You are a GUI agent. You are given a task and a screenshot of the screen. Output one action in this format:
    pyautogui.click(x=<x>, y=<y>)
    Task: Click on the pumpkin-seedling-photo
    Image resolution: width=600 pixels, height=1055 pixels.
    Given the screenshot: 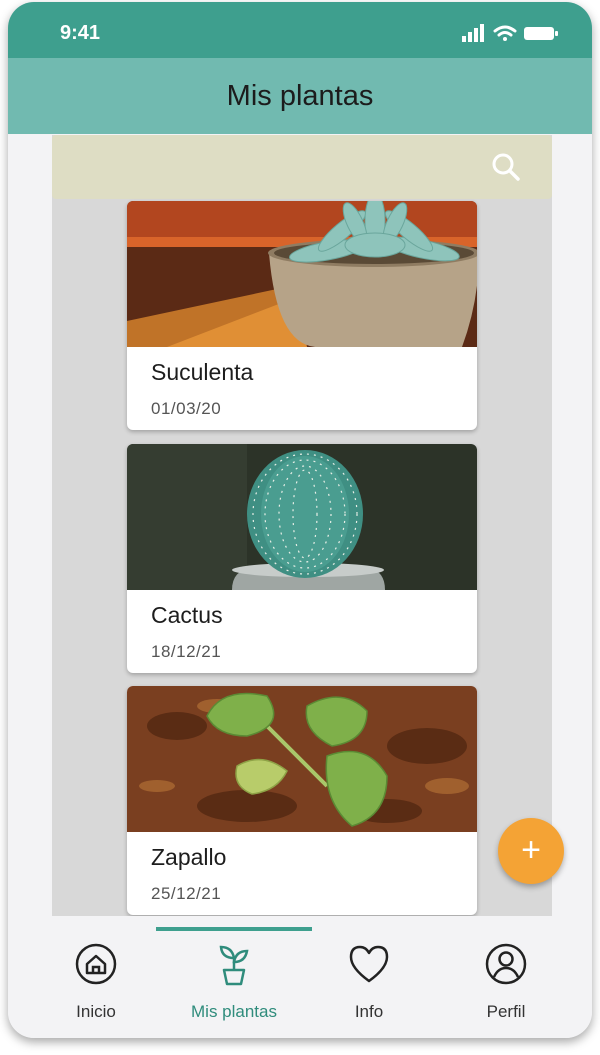 What is the action you would take?
    pyautogui.click(x=302, y=759)
    